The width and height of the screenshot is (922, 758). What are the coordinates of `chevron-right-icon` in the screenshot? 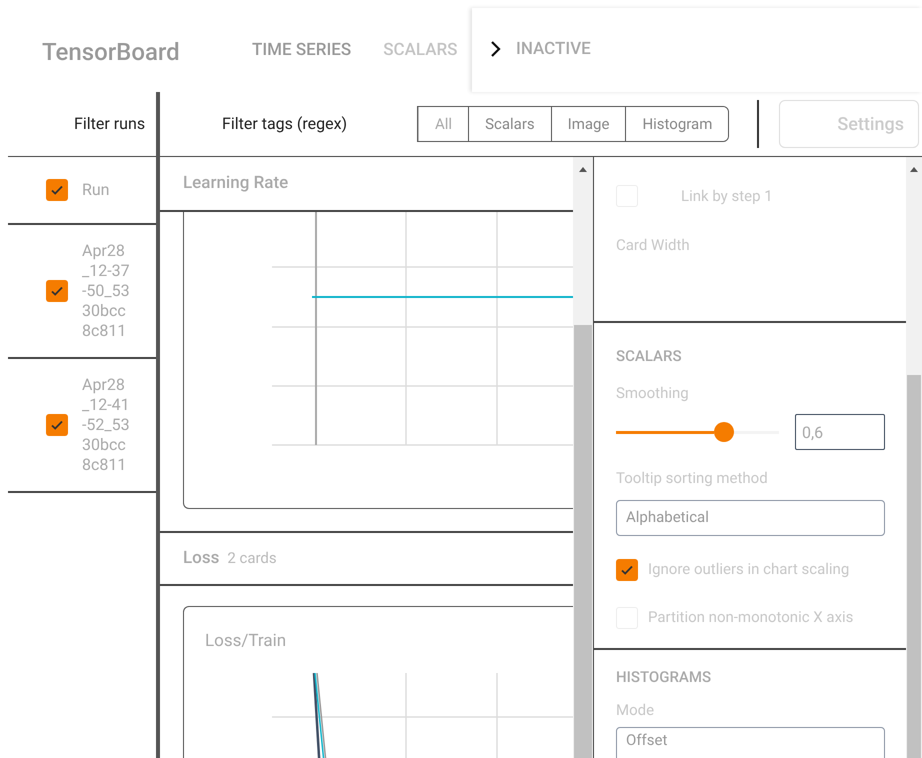 It's located at (496, 49).